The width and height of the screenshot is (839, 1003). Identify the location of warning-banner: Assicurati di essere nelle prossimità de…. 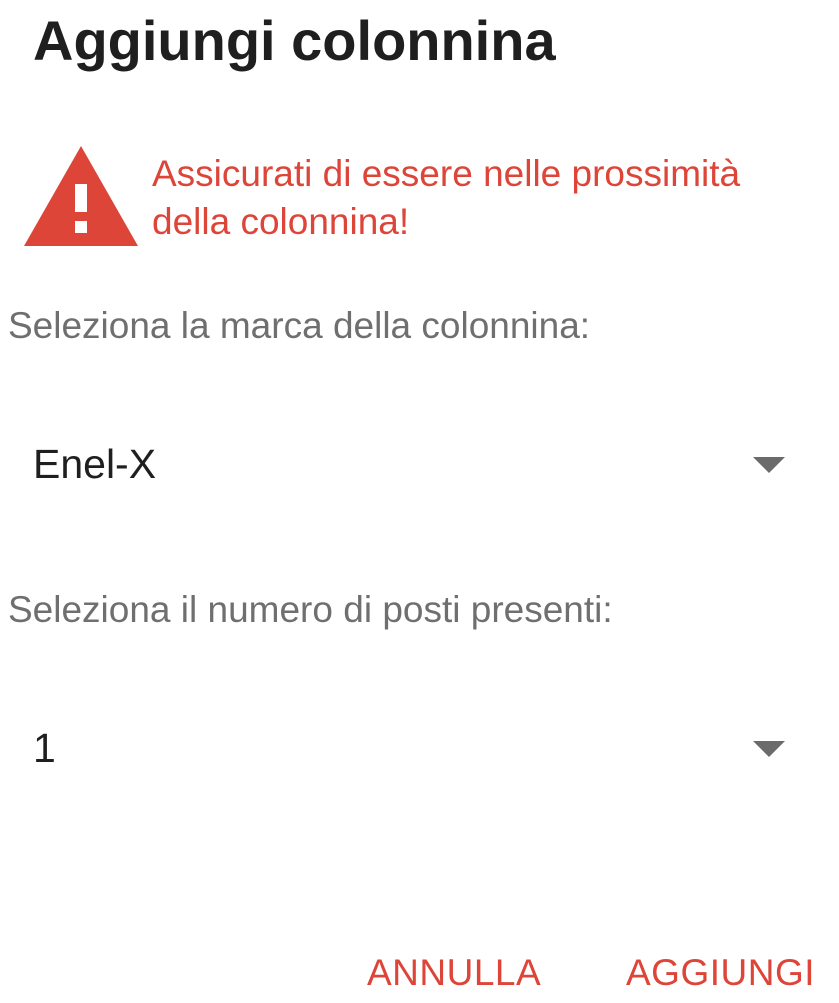
(425, 197).